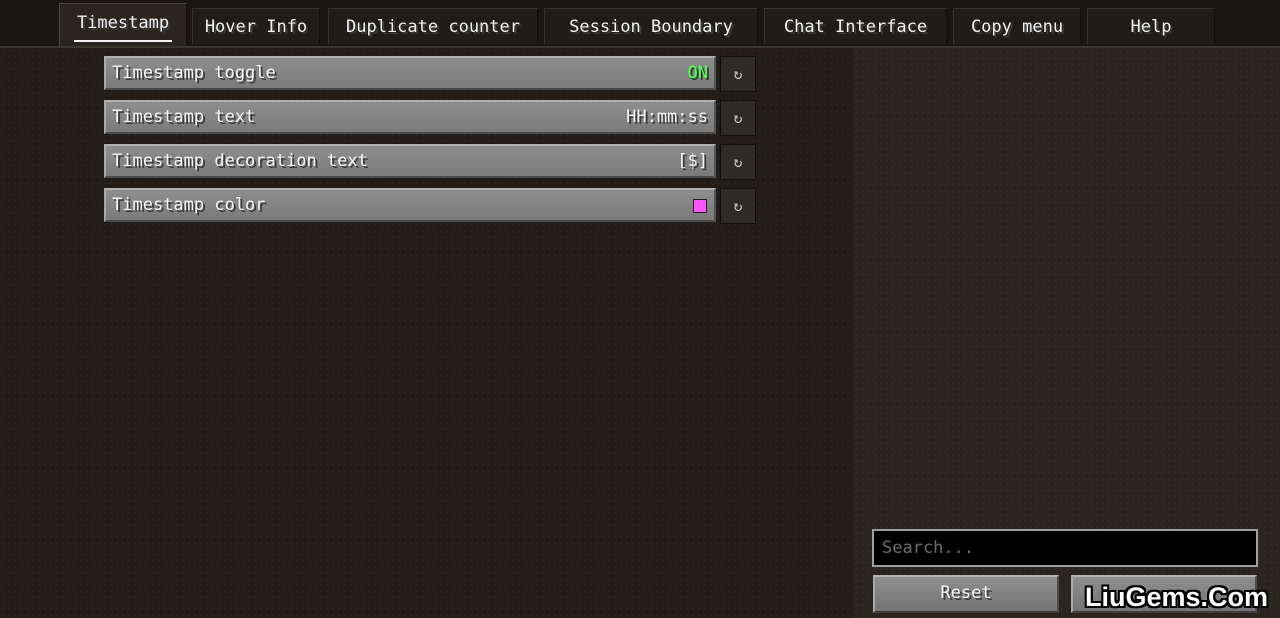 This screenshot has height=618, width=1280. I want to click on tab-label: Duplicate counter, so click(433, 27).